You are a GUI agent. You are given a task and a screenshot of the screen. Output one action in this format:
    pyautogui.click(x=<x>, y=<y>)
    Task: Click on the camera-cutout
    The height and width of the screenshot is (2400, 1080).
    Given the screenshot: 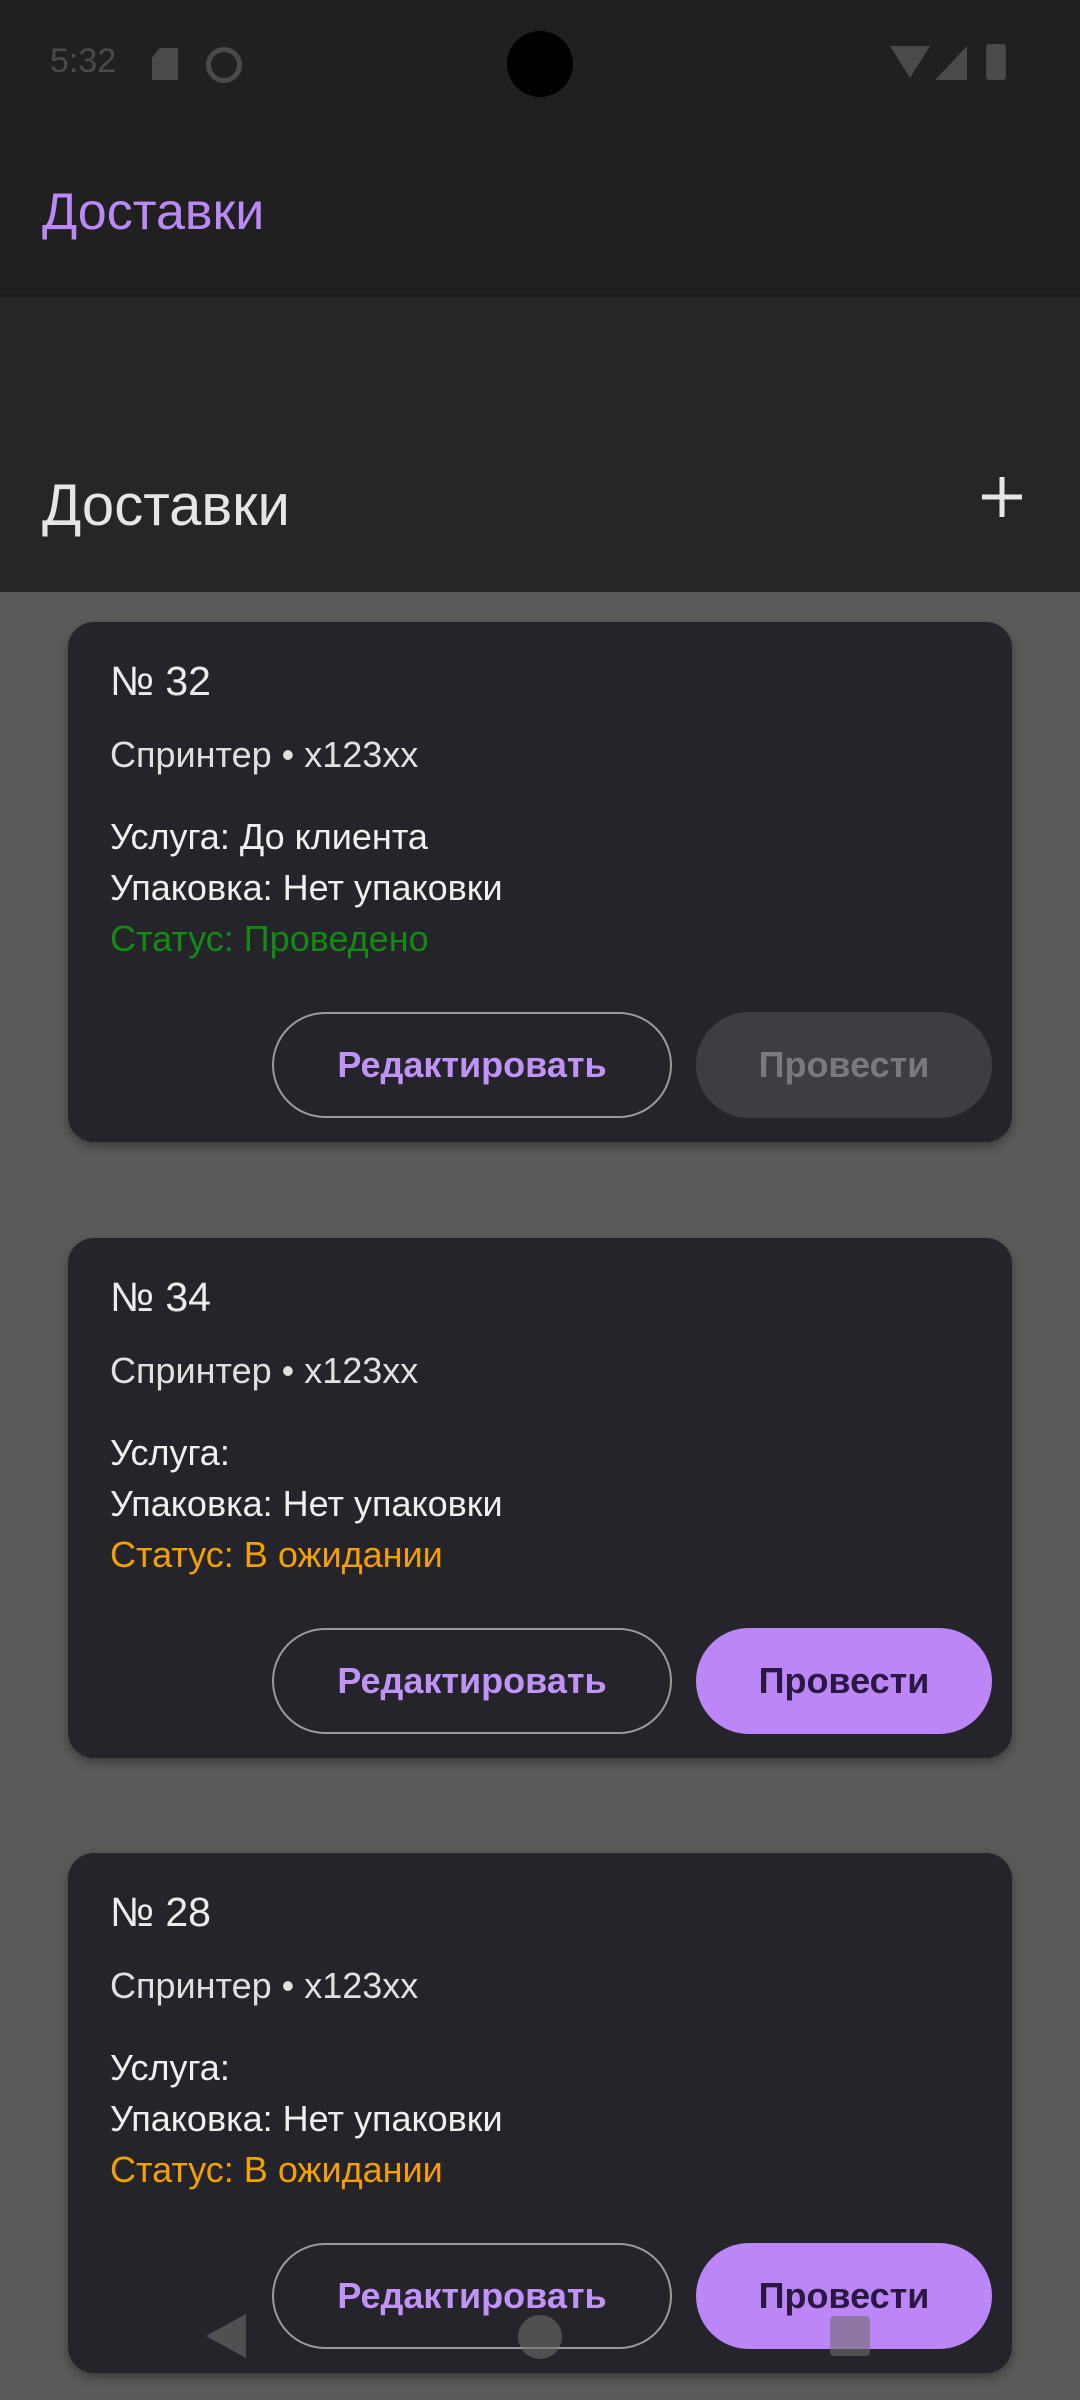 What is the action you would take?
    pyautogui.click(x=540, y=64)
    